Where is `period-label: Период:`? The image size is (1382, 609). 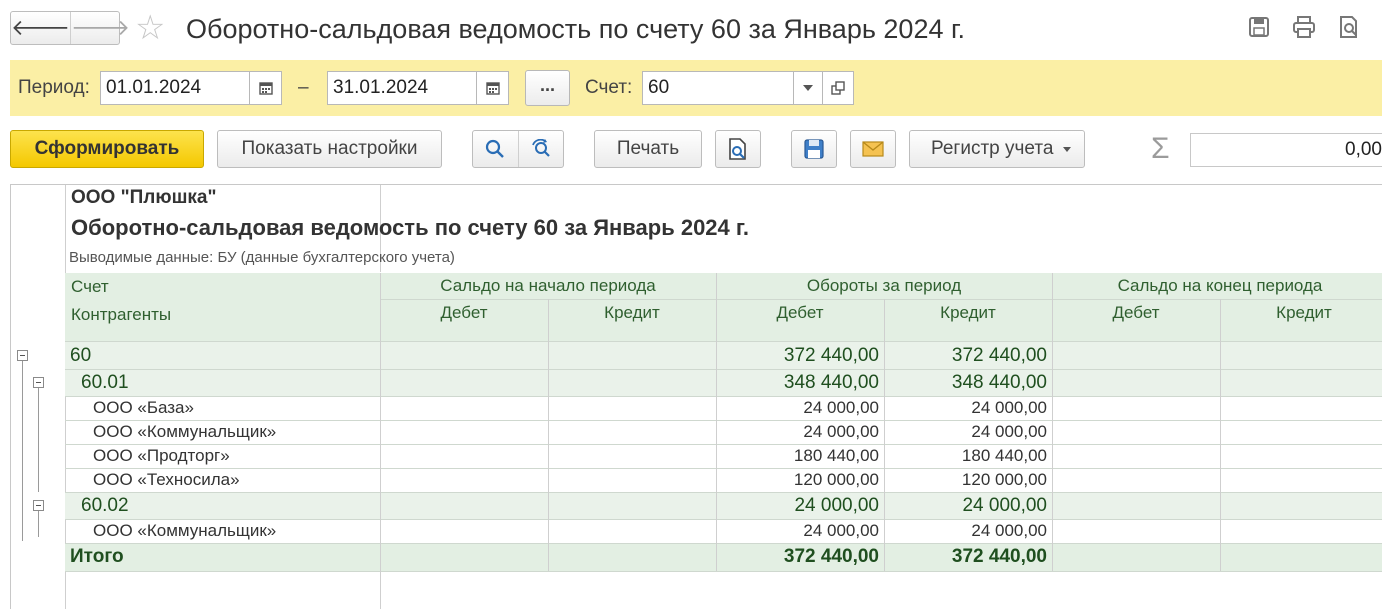
period-label: Период: is located at coordinates (54, 87).